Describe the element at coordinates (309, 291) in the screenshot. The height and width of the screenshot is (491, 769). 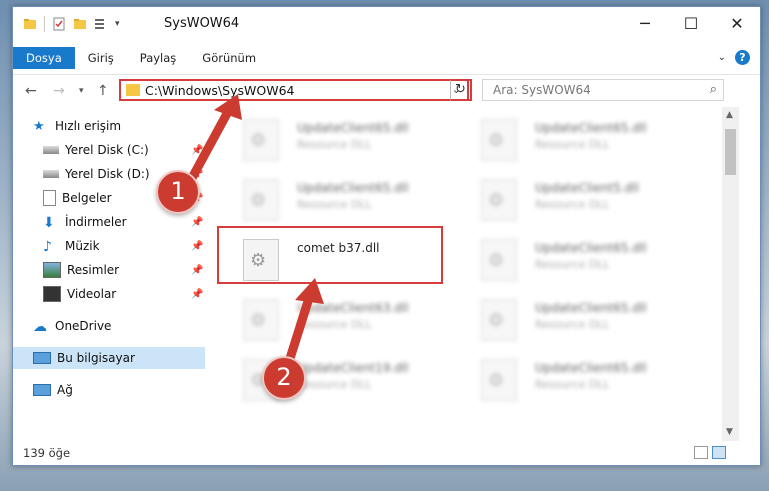
I see `arrow-2-head` at that location.